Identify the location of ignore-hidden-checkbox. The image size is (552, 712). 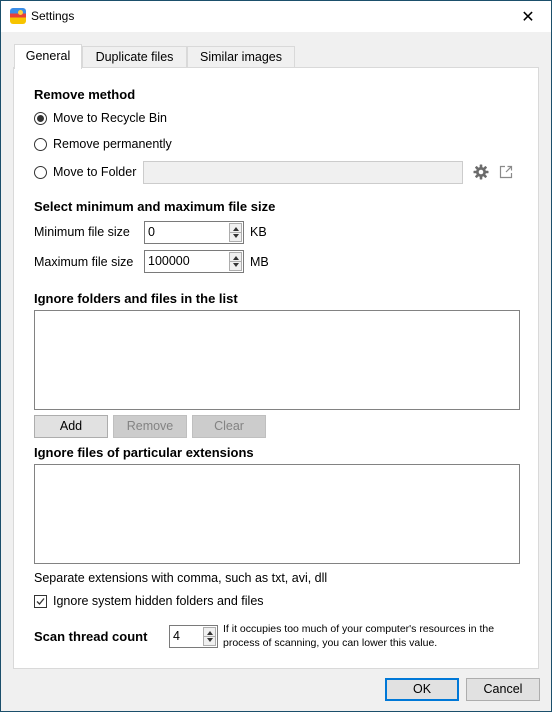
(40, 601).